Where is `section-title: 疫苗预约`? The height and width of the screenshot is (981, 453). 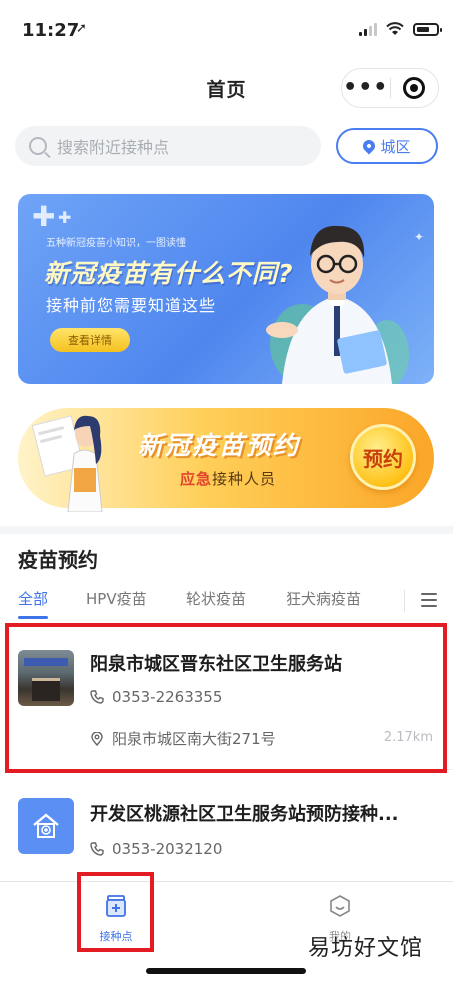
section-title: 疫苗预约 is located at coordinates (58, 560).